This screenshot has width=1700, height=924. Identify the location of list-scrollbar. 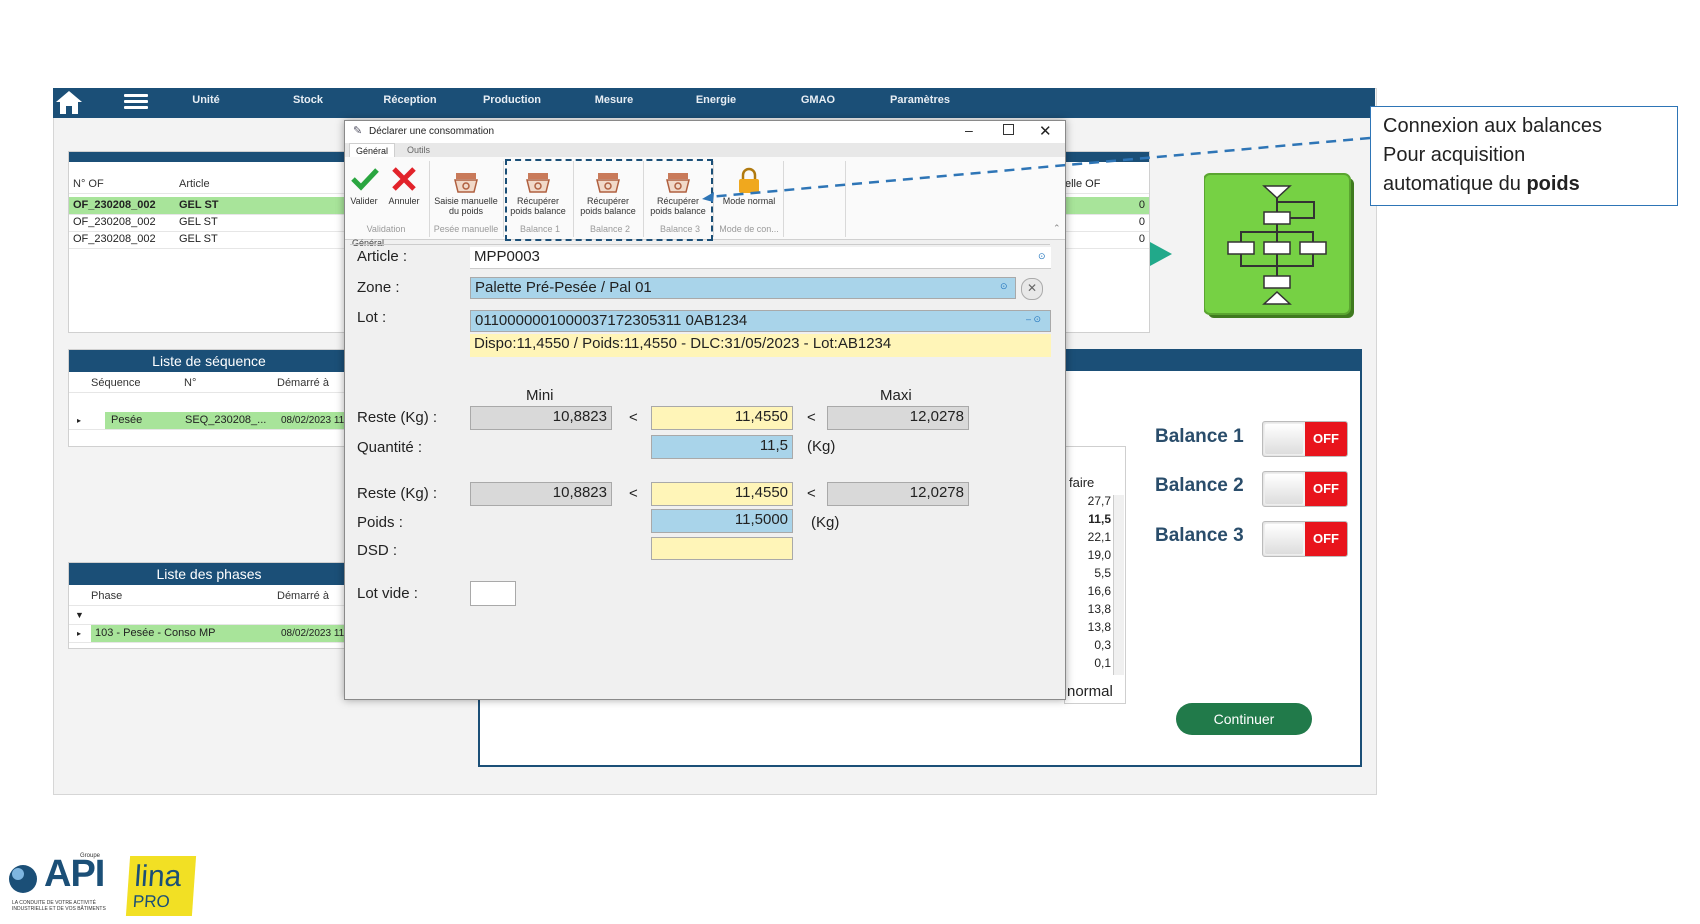
(1118, 585).